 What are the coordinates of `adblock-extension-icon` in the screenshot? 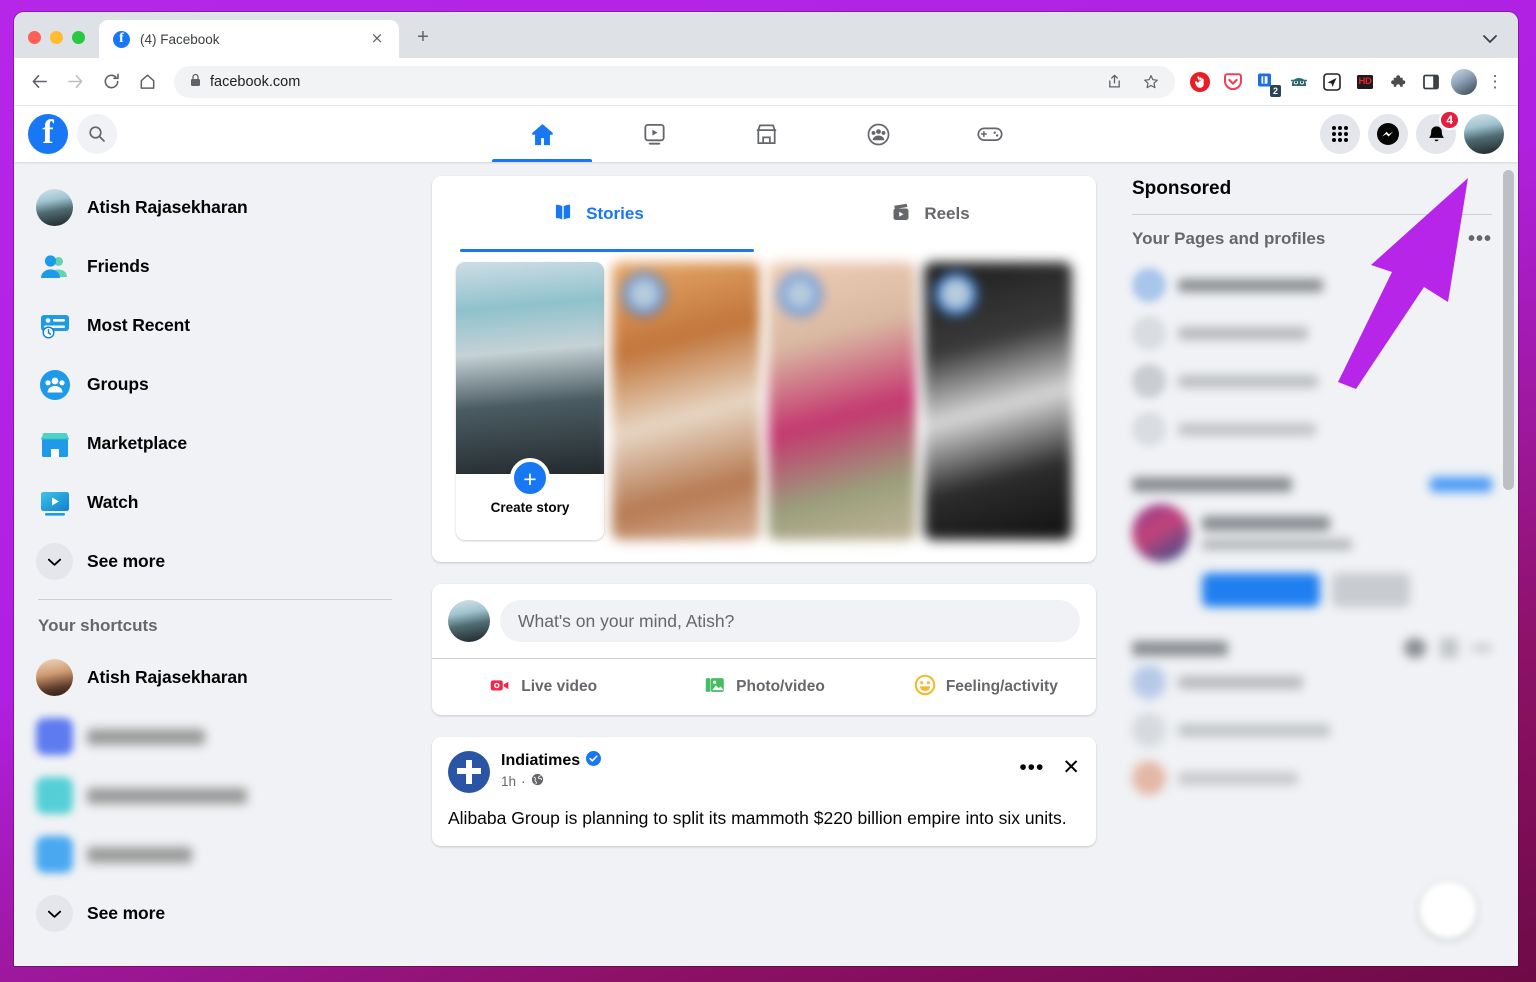 It's located at (1200, 82).